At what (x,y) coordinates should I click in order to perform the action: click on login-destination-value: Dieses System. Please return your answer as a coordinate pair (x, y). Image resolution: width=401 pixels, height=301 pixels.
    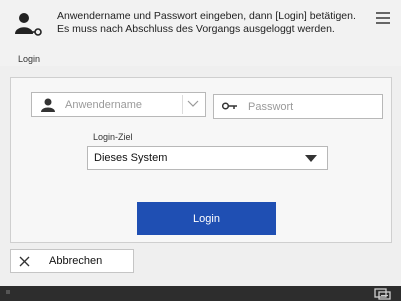
    Looking at the image, I should click on (131, 158).